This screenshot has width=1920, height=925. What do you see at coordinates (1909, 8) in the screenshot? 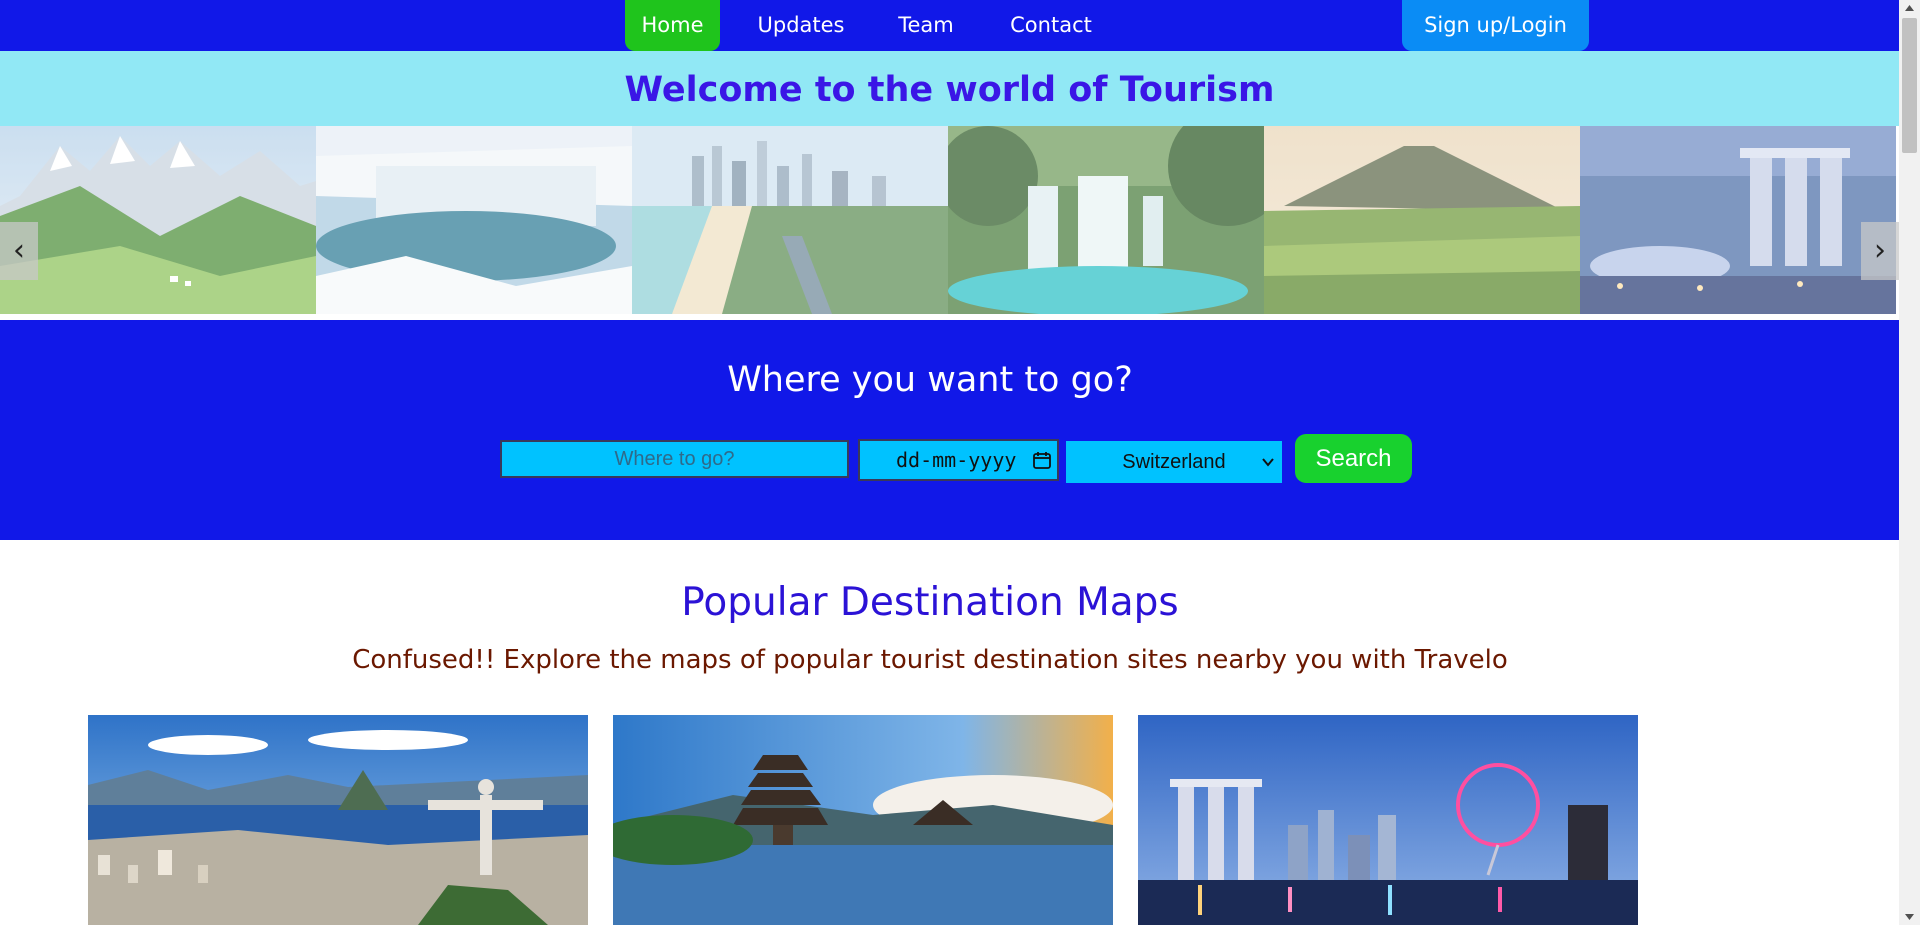
I see `scroll-up-arrow-icon` at bounding box center [1909, 8].